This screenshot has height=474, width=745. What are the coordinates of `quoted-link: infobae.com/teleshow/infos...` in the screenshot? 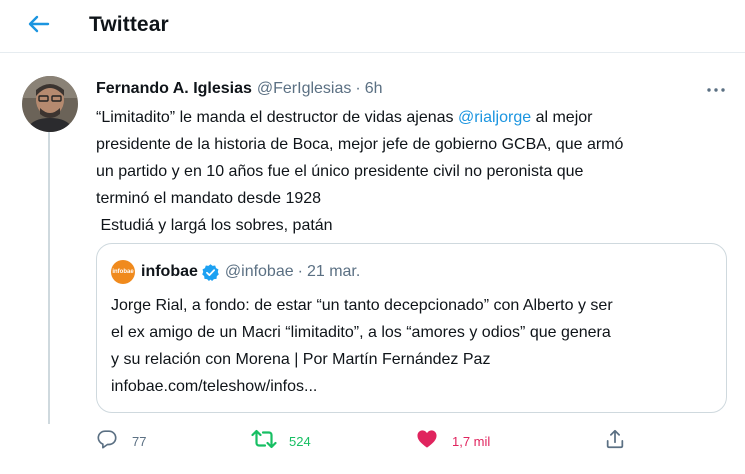 It's located at (416, 386).